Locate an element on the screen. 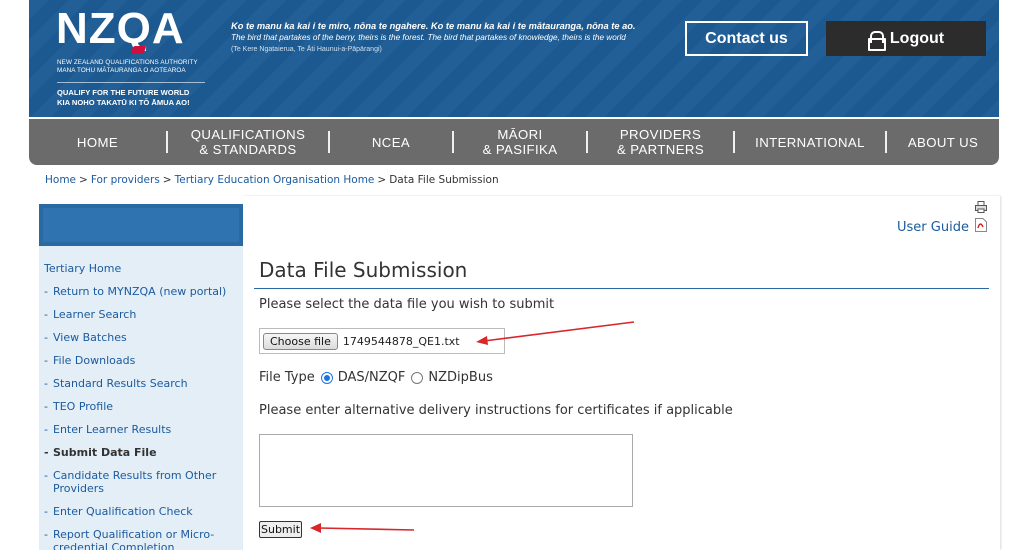 The width and height of the screenshot is (1030, 550). sidebar-item-candidate-results: - Candidate Results from Other Providers is located at coordinates (142, 482).